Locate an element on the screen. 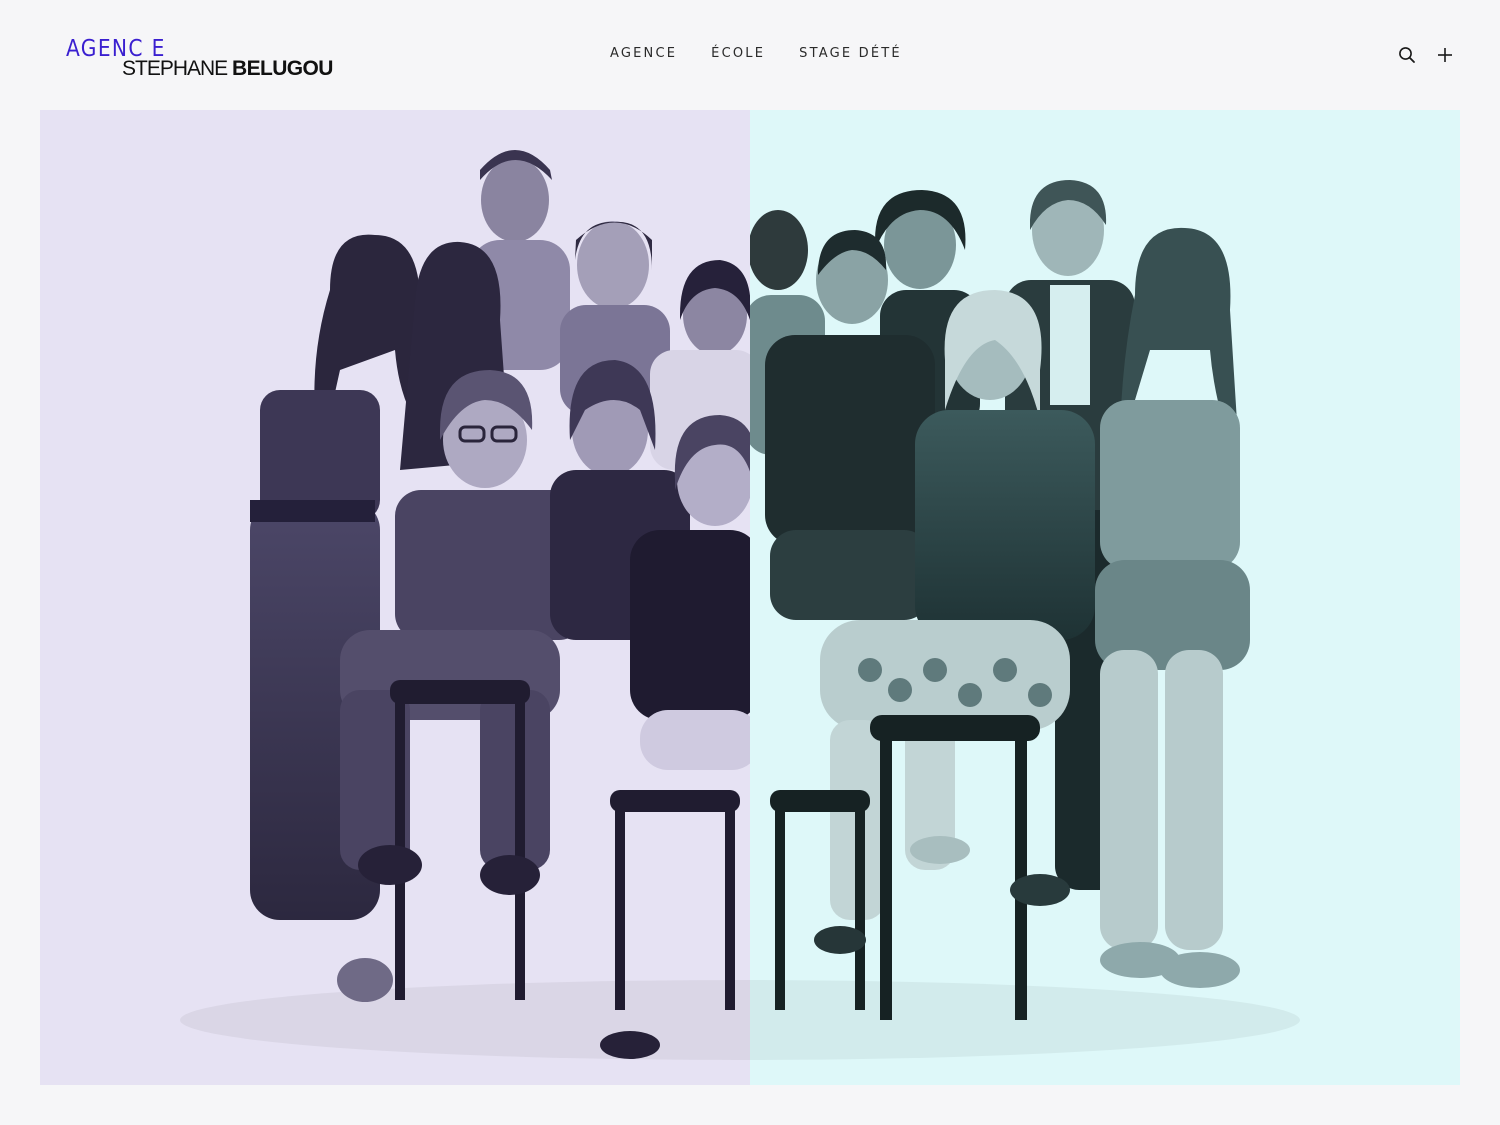 This screenshot has height=1125, width=1500. brand-logo: AGENC E STEPHANE BELUGOU is located at coordinates (209, 59).